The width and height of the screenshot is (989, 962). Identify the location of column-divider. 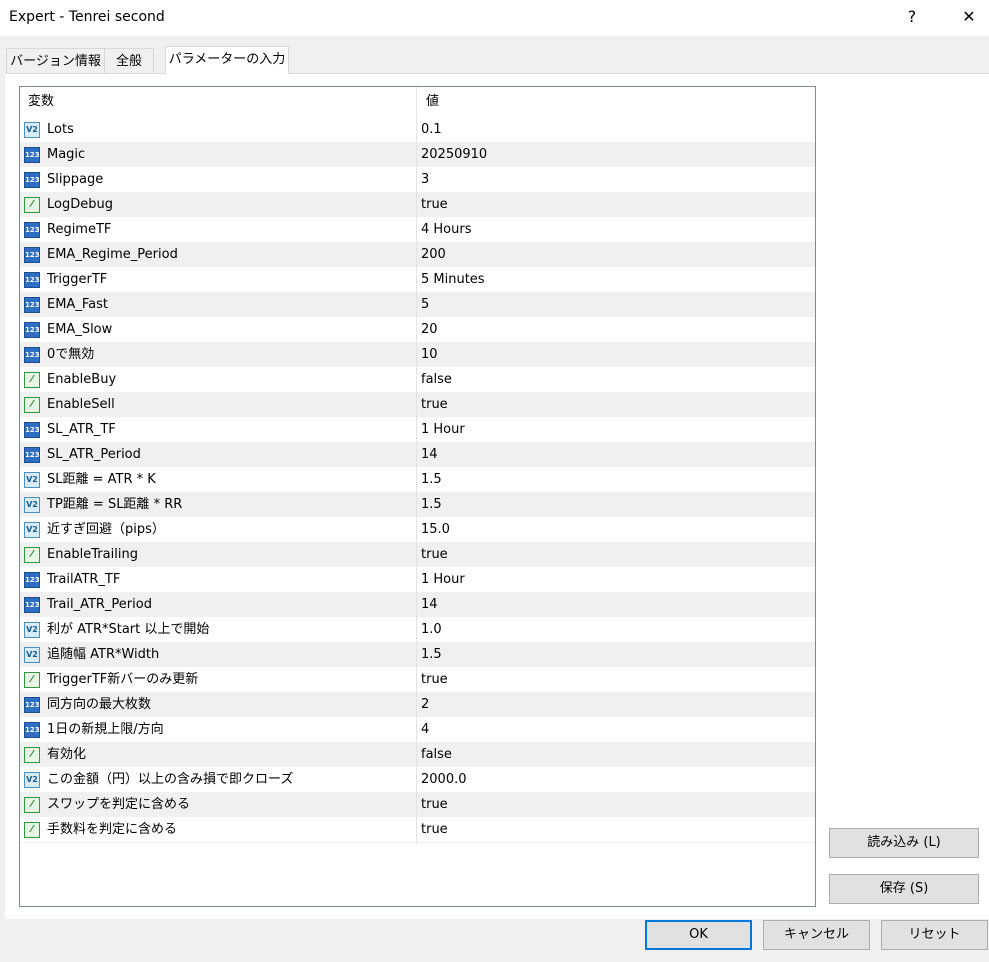
(416, 102).